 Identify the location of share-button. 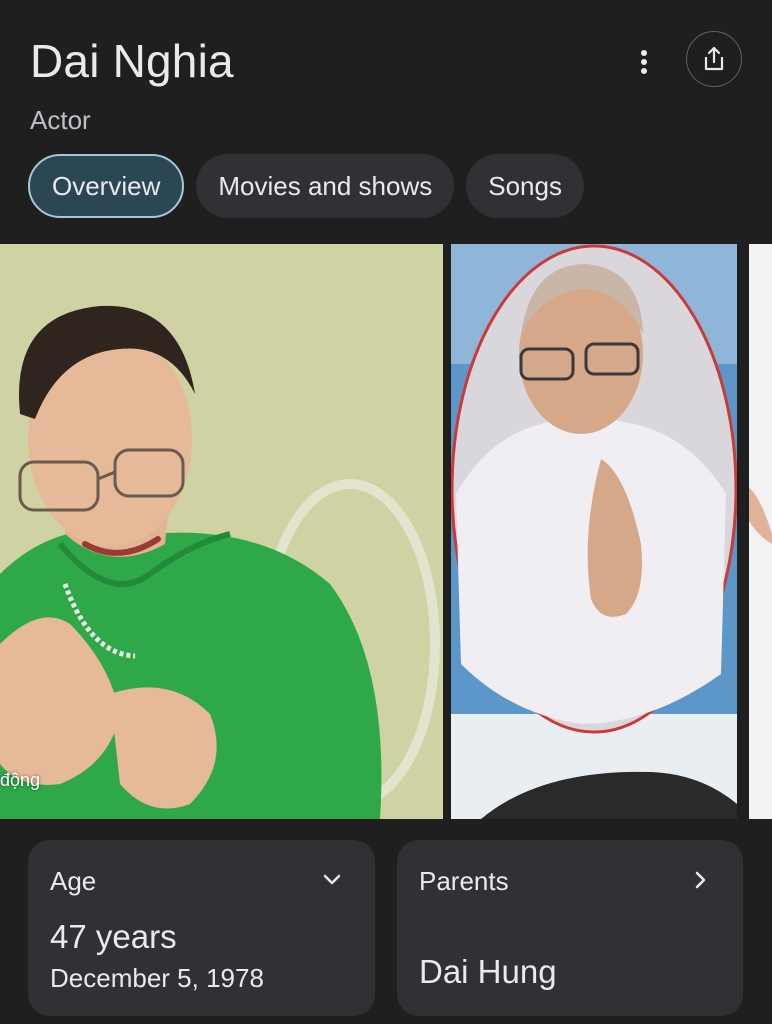
(714, 59).